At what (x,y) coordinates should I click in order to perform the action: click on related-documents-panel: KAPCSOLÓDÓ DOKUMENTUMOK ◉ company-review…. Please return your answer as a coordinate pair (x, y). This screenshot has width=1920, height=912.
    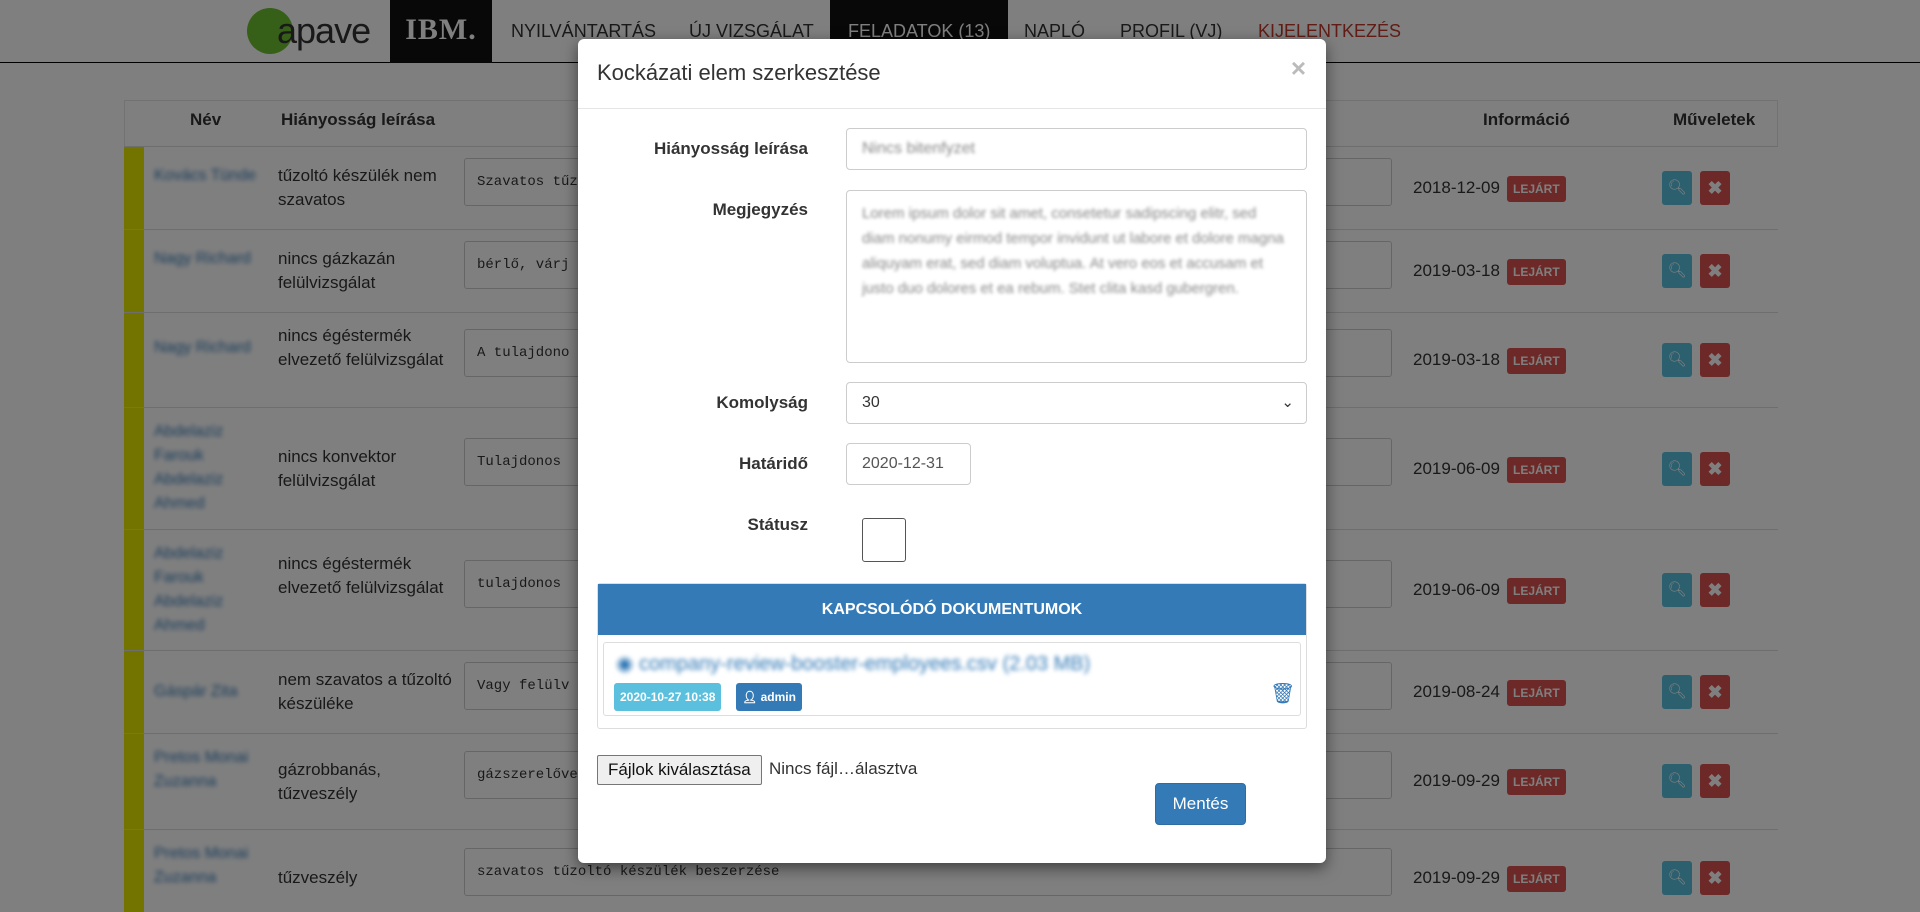
    Looking at the image, I should click on (952, 656).